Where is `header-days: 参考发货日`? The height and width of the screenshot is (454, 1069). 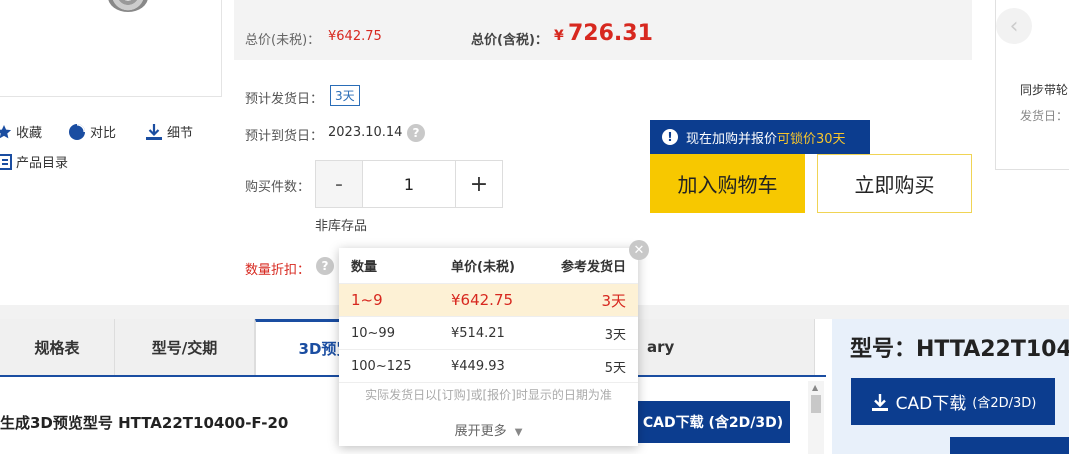 header-days: 参考发货日 is located at coordinates (593, 267).